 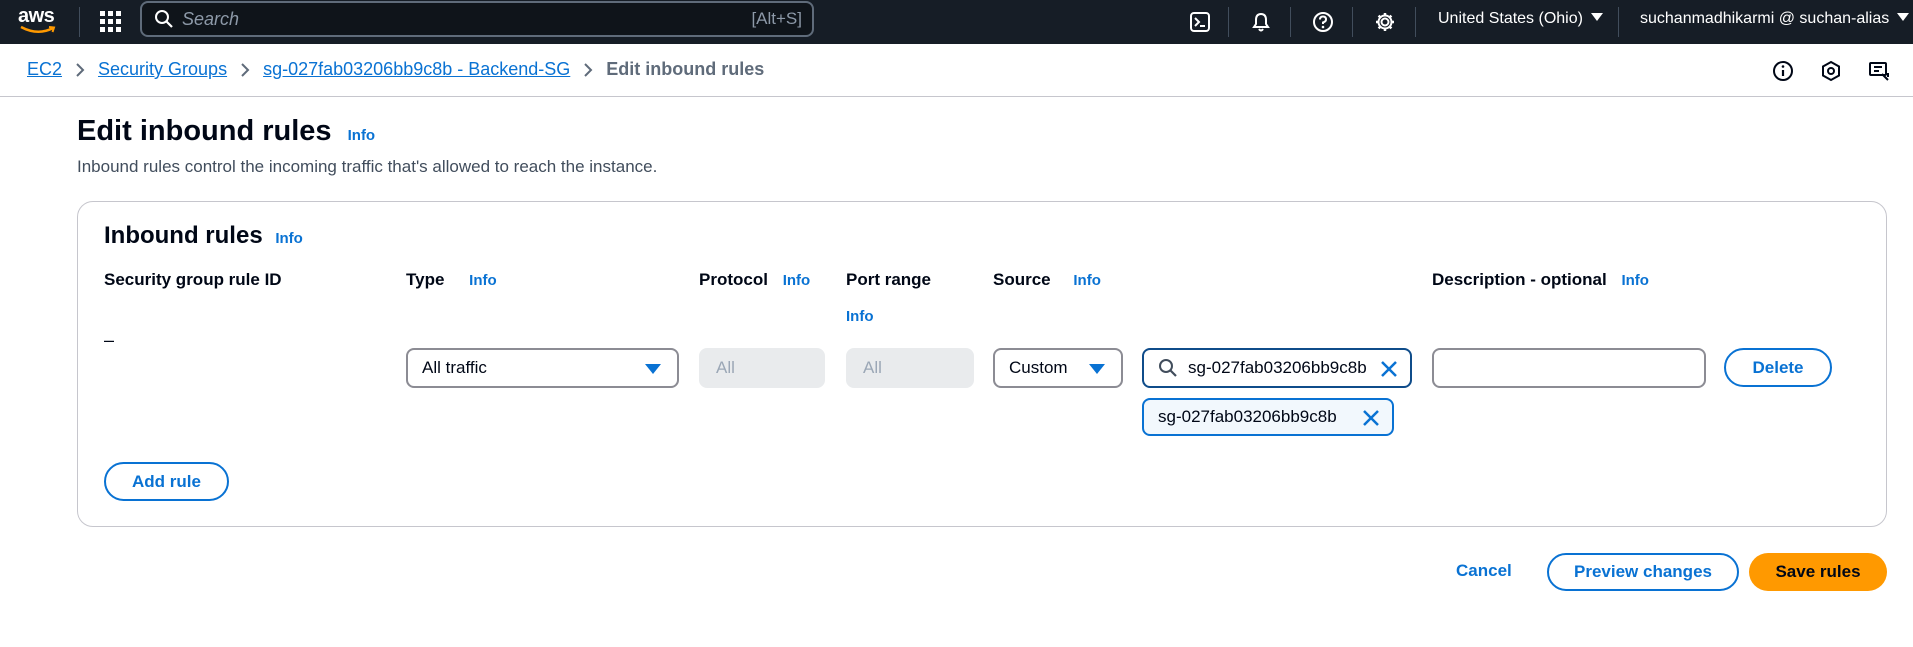 I want to click on rule-id-value: –, so click(x=109, y=340).